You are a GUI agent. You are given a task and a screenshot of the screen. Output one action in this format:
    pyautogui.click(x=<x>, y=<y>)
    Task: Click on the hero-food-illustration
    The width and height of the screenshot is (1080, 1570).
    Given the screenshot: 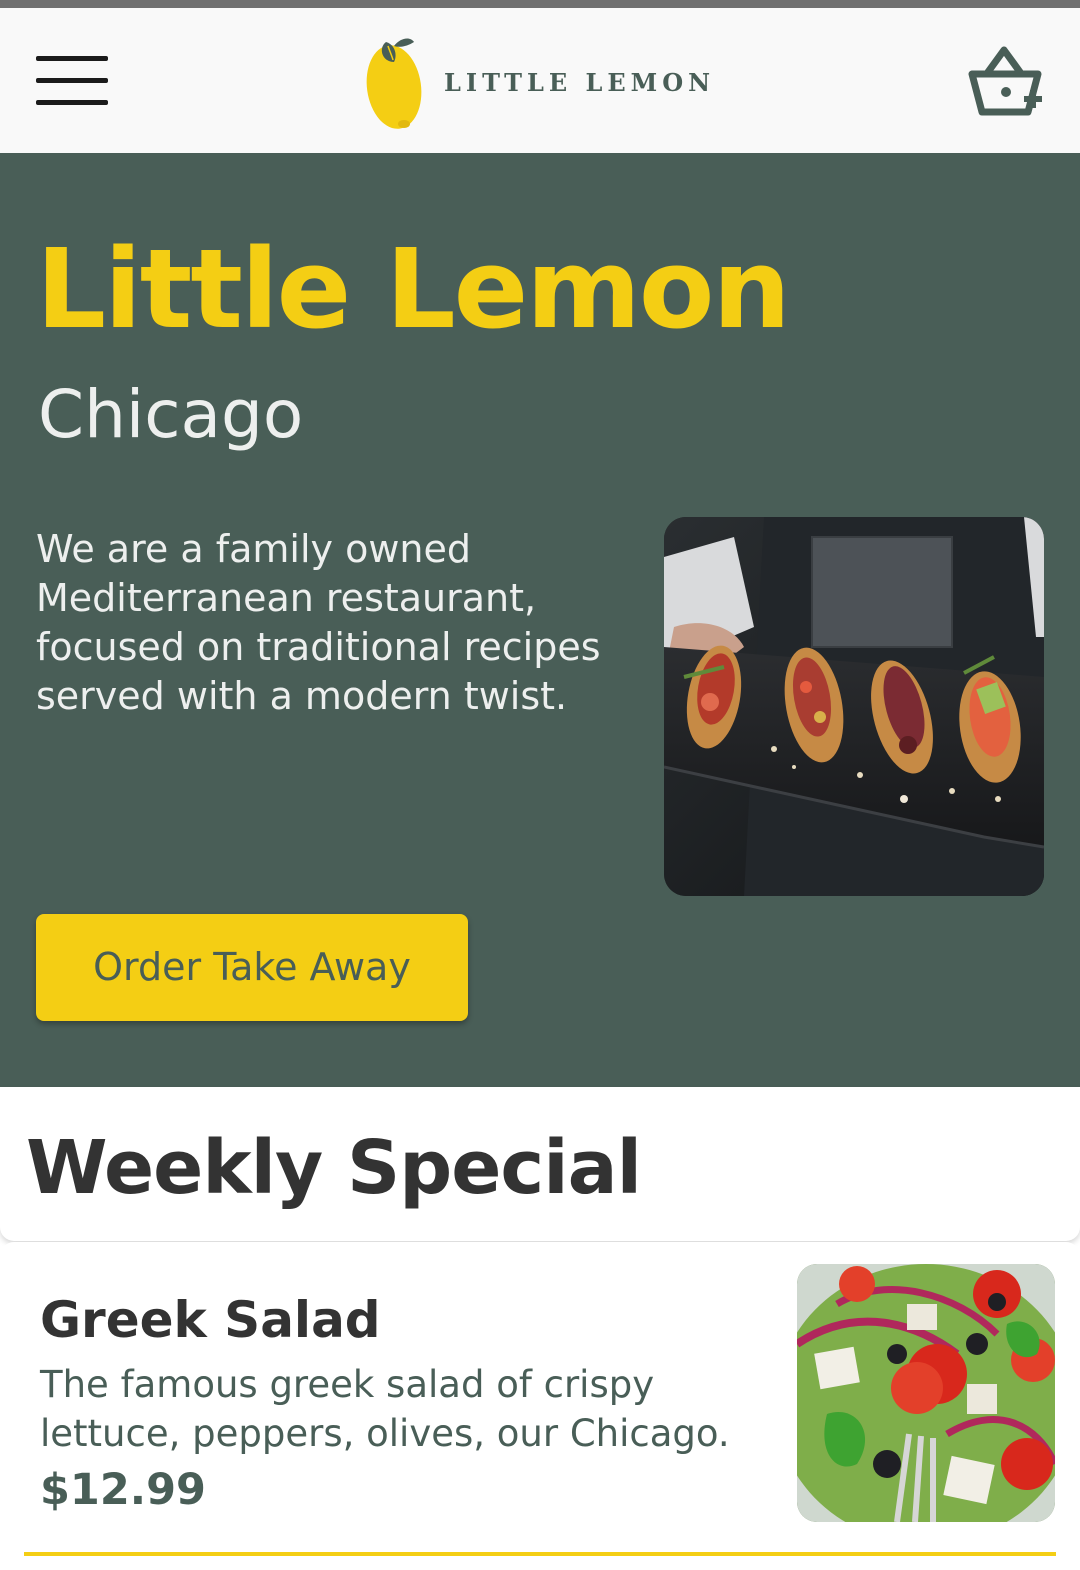 What is the action you would take?
    pyautogui.click(x=854, y=706)
    